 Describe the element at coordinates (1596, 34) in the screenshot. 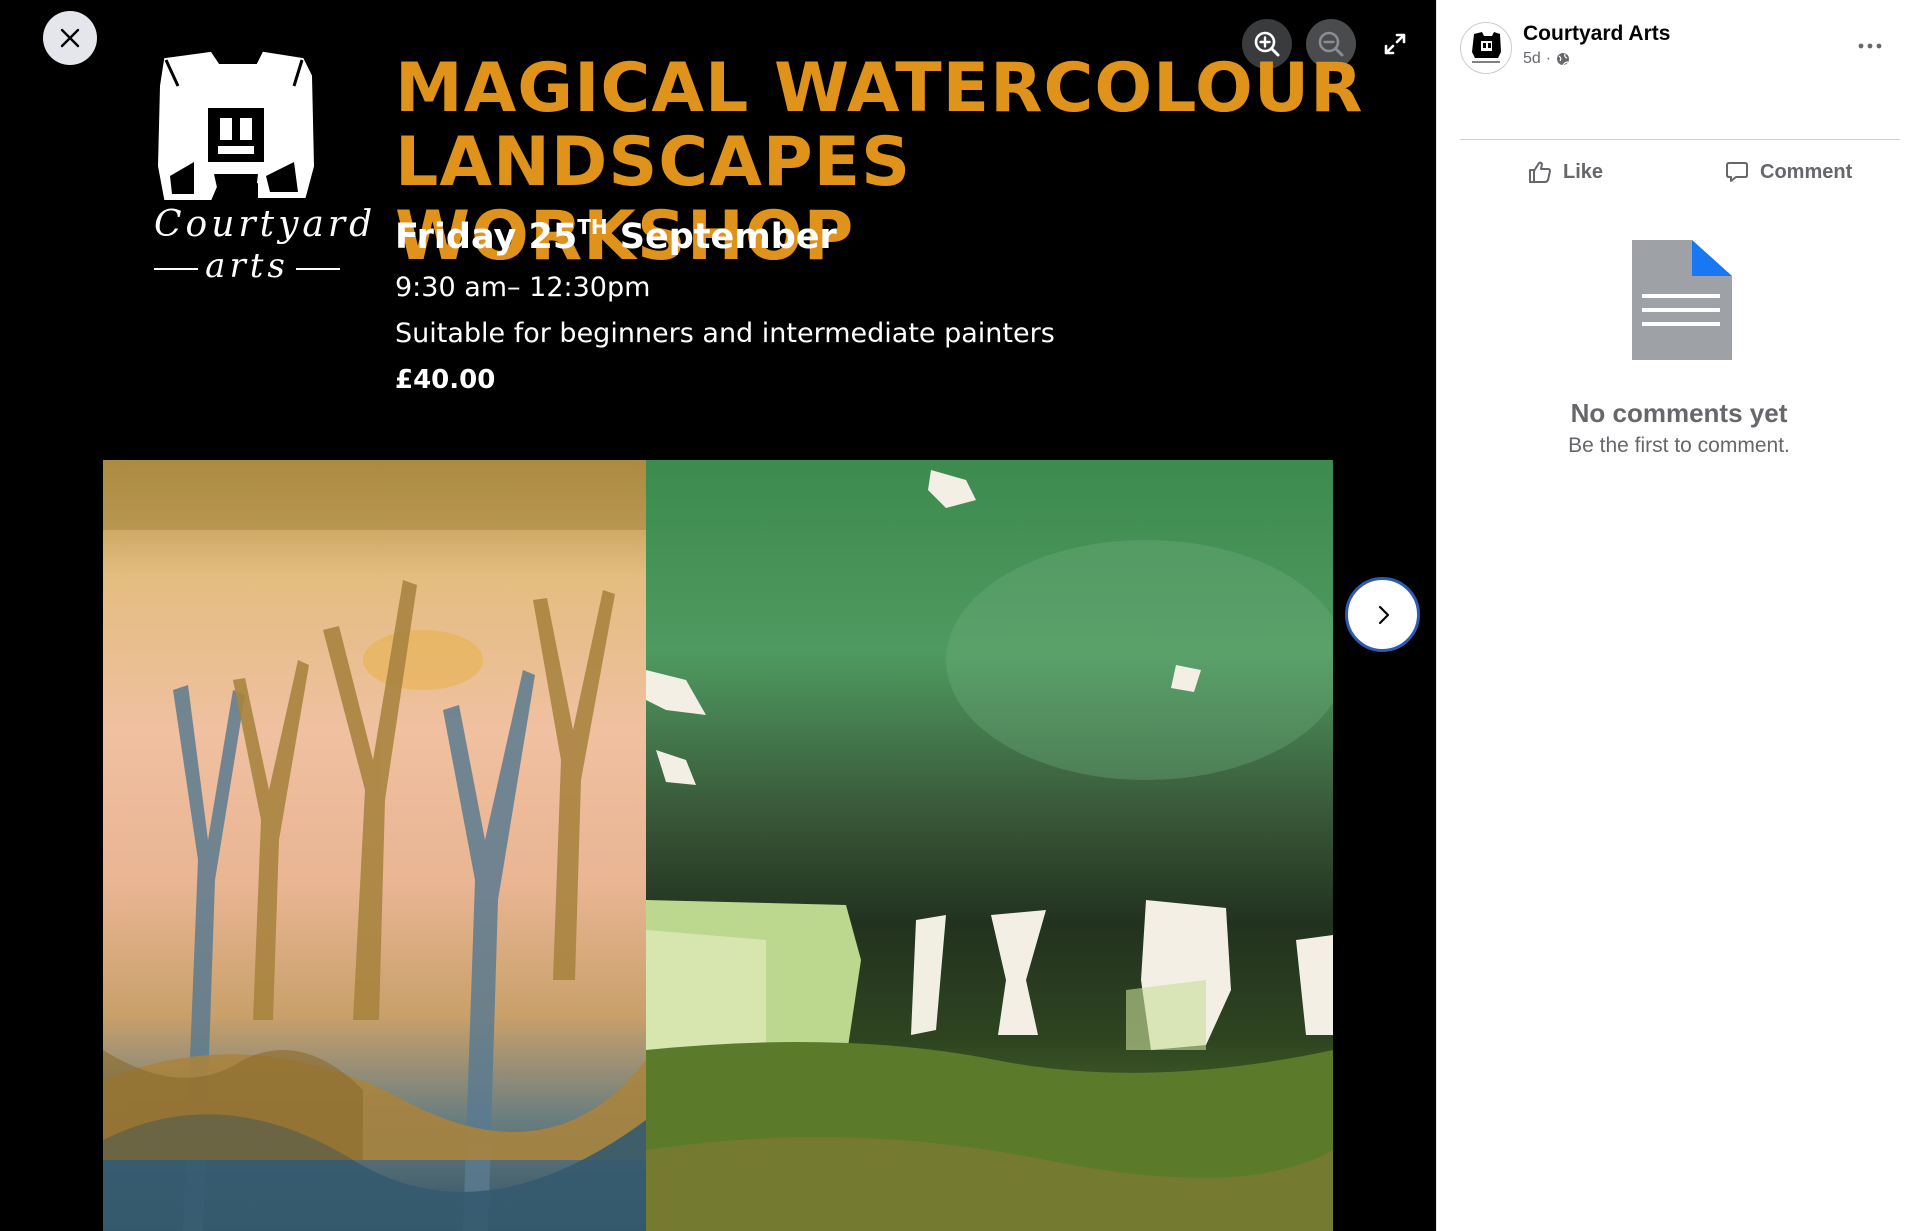

I see `page-name: Courtyard Arts` at that location.